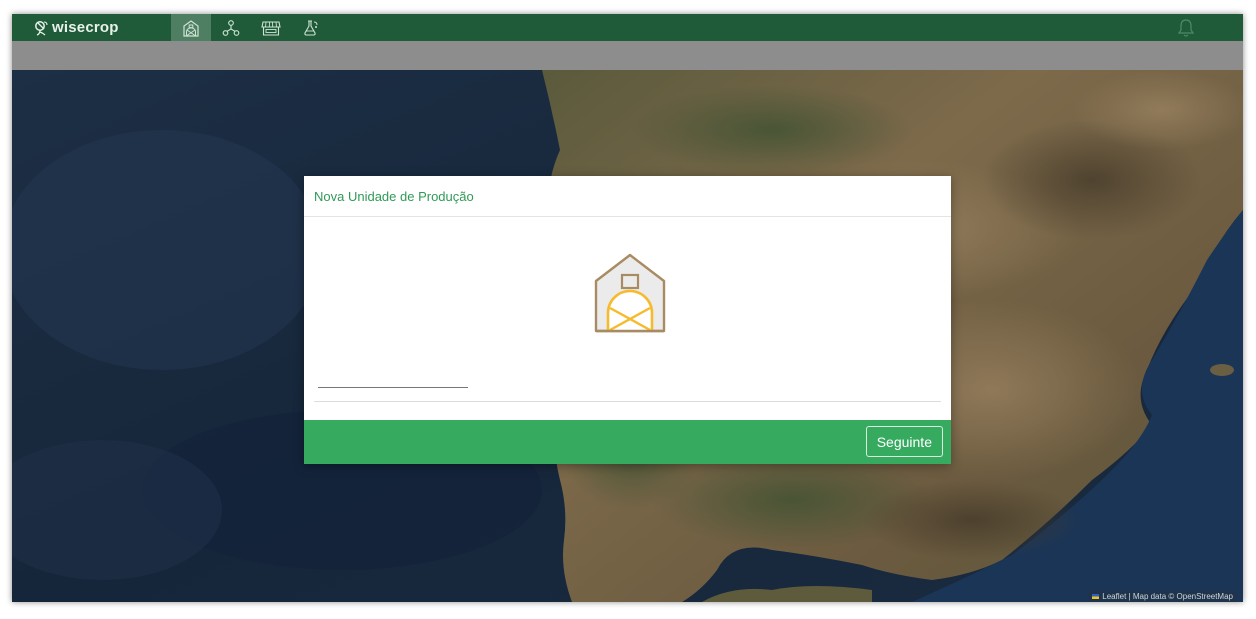 The width and height of the screenshot is (1256, 619). I want to click on dialog-divider, so click(627, 401).